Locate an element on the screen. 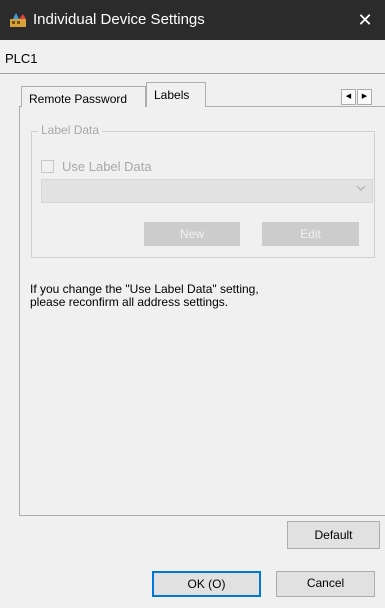 This screenshot has height=608, width=385. label-data-group-title: Label Data is located at coordinates (70, 130).